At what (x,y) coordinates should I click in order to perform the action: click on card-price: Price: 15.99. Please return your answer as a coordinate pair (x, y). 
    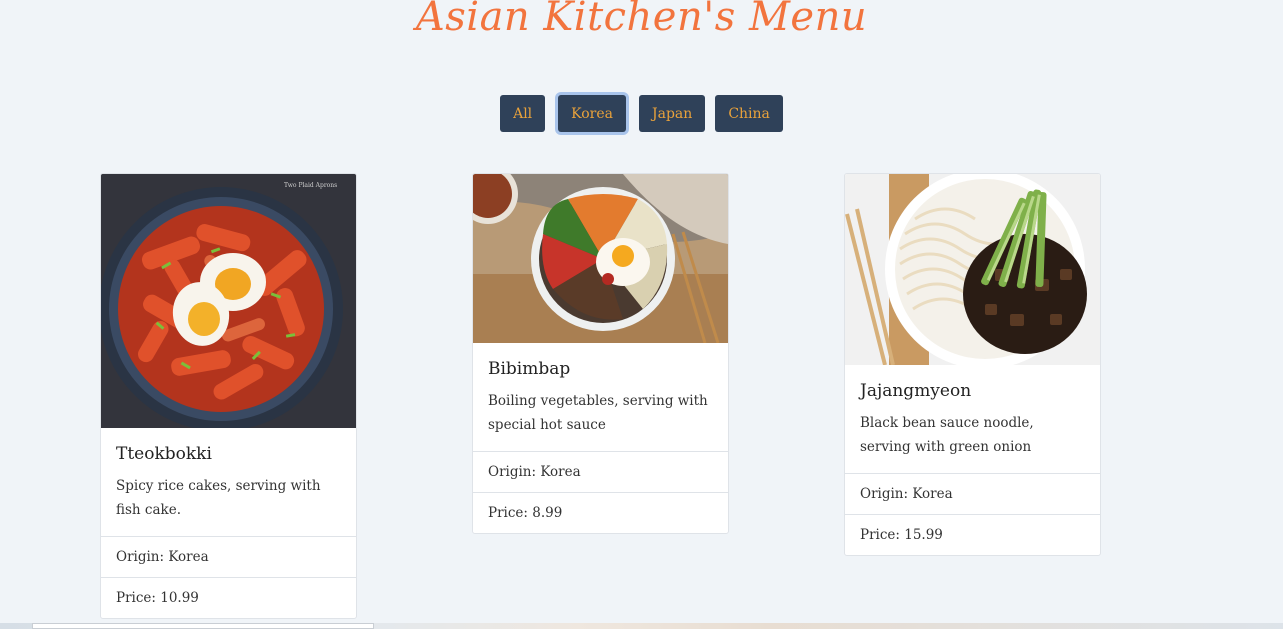
    Looking at the image, I should click on (972, 534).